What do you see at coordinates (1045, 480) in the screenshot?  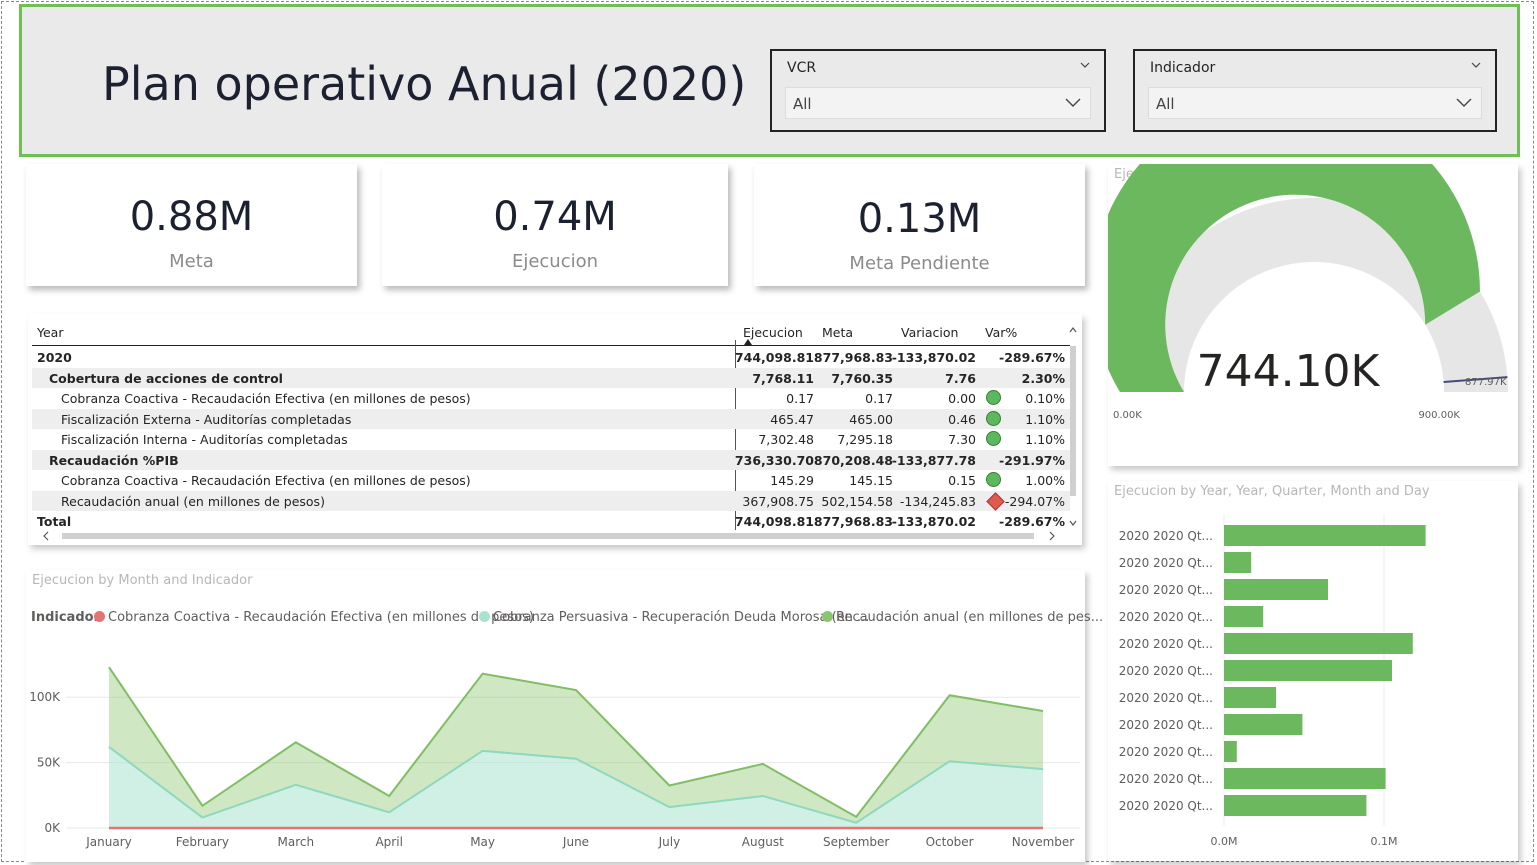 I see `cell-var-pct: 1.00%` at bounding box center [1045, 480].